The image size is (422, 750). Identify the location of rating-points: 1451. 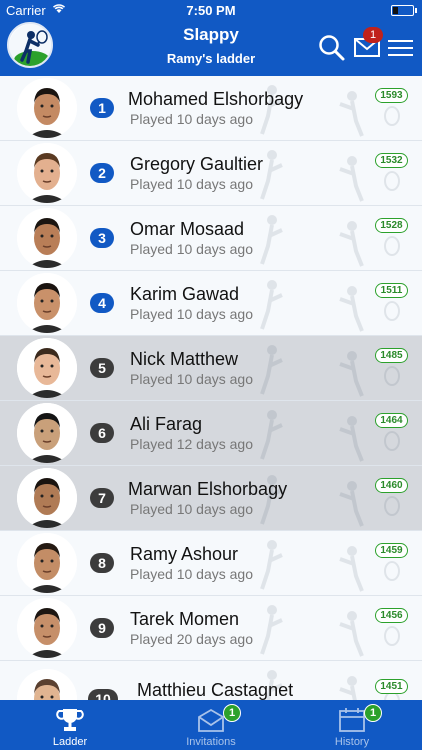
(391, 686).